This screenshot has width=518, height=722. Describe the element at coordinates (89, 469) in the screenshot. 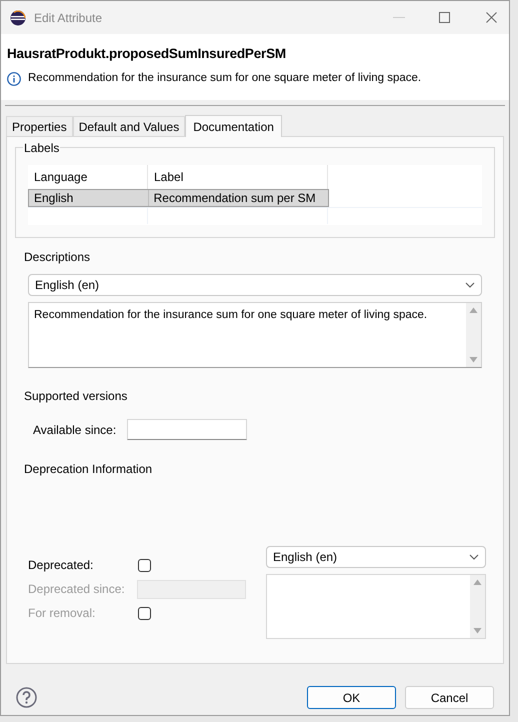

I see `section-label: Deprecation Information` at that location.